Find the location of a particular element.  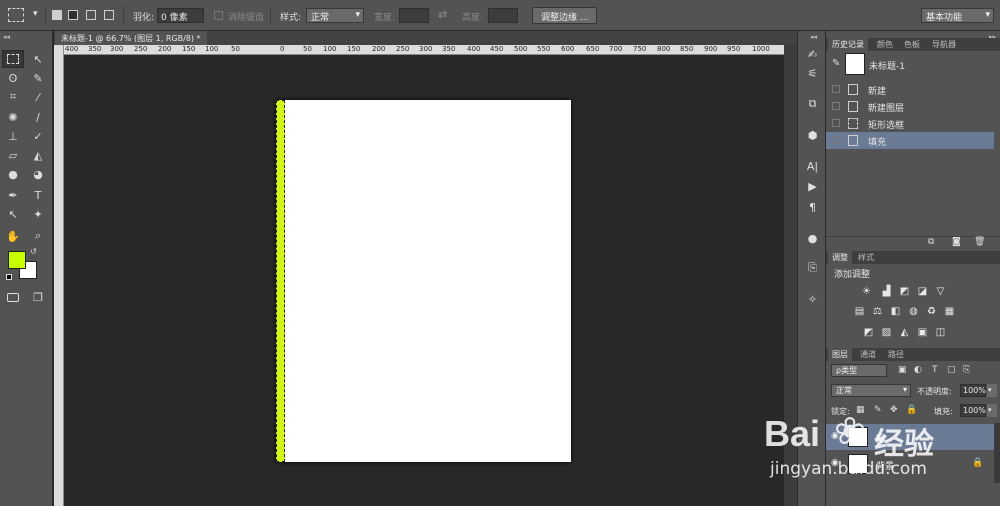

photo-filter-icon: ◍ is located at coordinates (913, 311).